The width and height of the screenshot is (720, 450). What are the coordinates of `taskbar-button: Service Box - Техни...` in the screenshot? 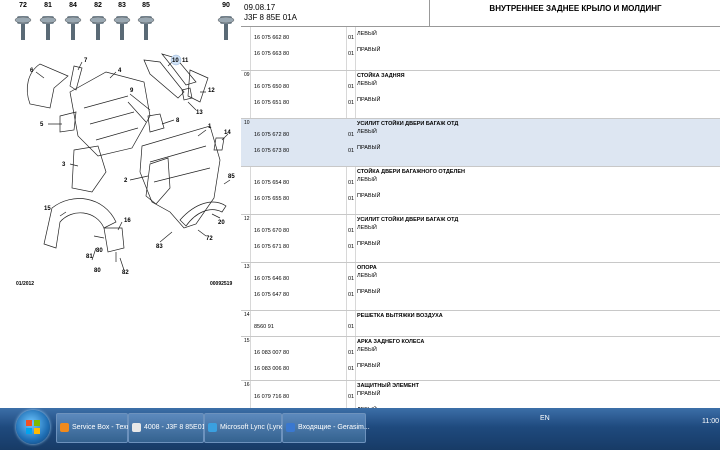 It's located at (98, 428).